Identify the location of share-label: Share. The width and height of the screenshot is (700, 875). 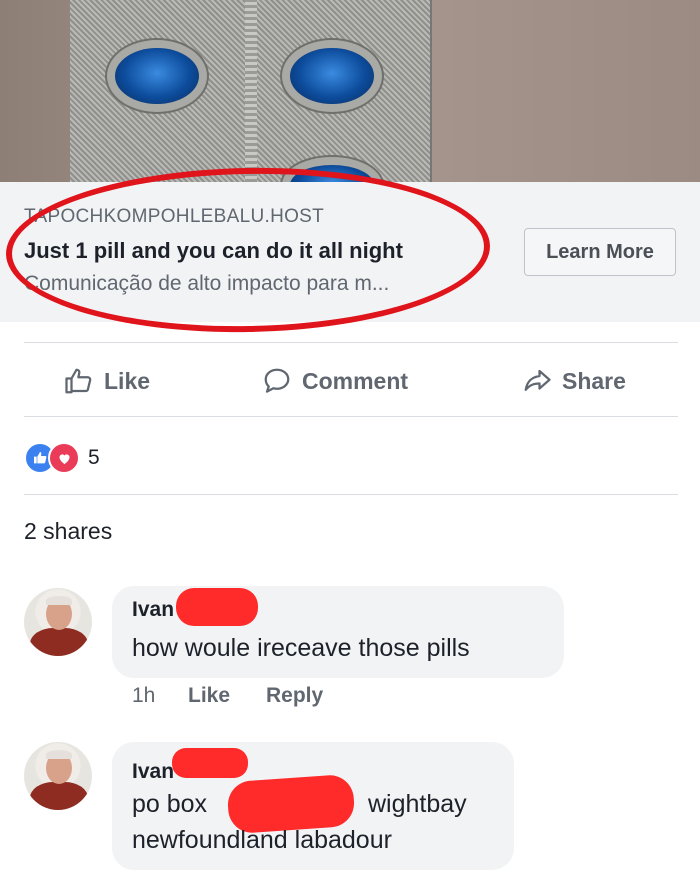
(594, 380).